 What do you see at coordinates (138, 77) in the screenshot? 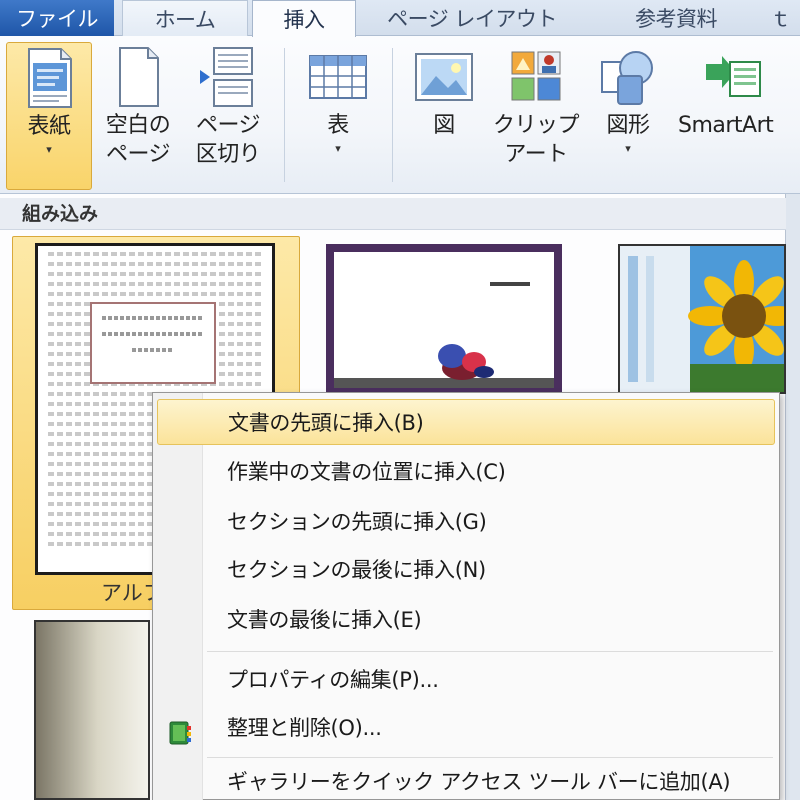
I see `blank-page-icon` at bounding box center [138, 77].